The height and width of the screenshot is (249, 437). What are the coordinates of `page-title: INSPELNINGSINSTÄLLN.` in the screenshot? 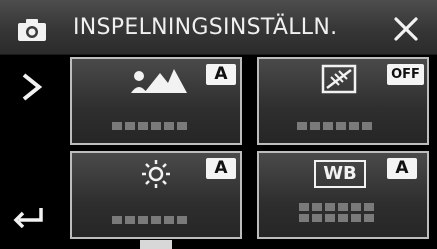 It's located at (205, 27).